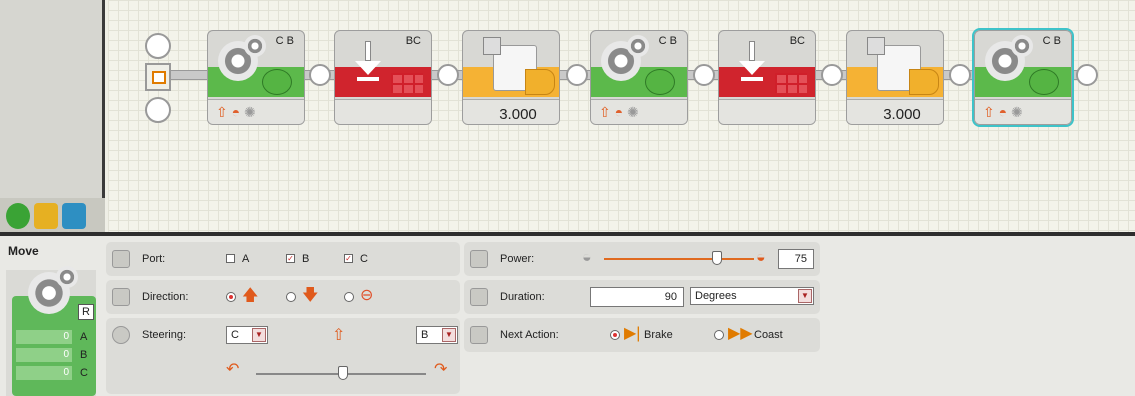  What do you see at coordinates (761, 257) in the screenshot?
I see `fast-icon: ◒` at bounding box center [761, 257].